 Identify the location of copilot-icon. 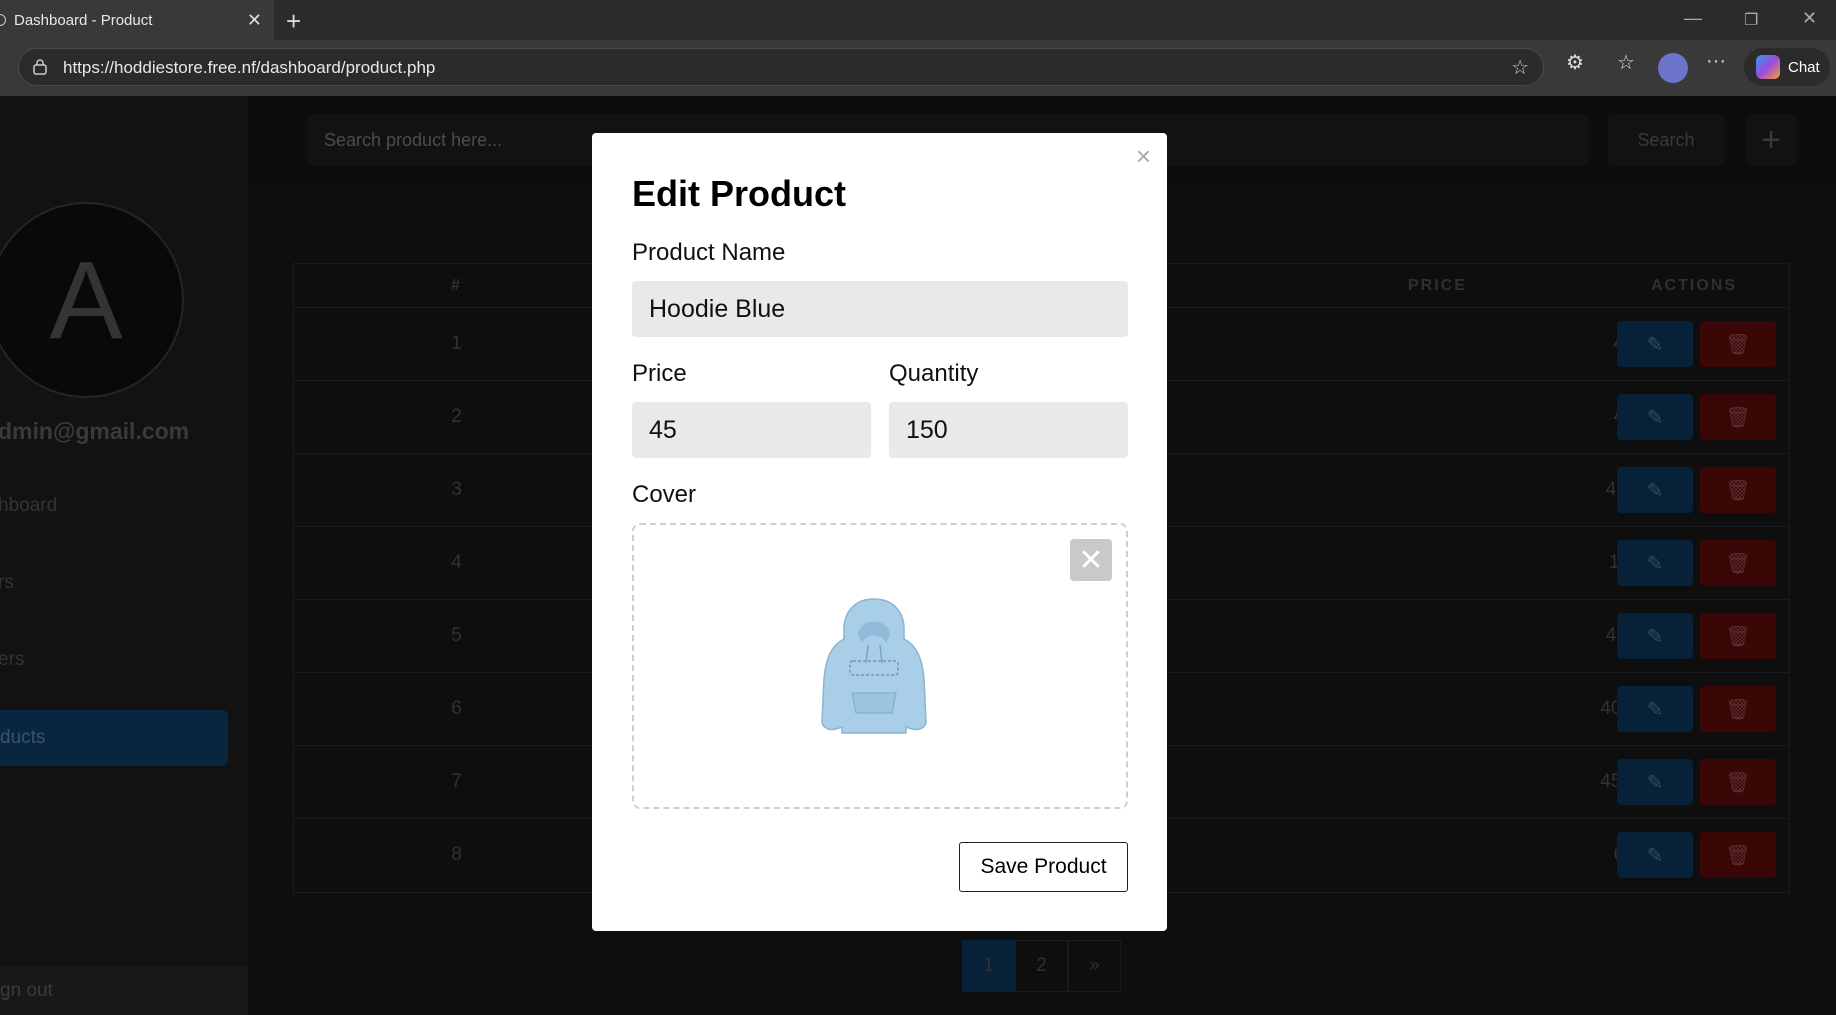
(1768, 67).